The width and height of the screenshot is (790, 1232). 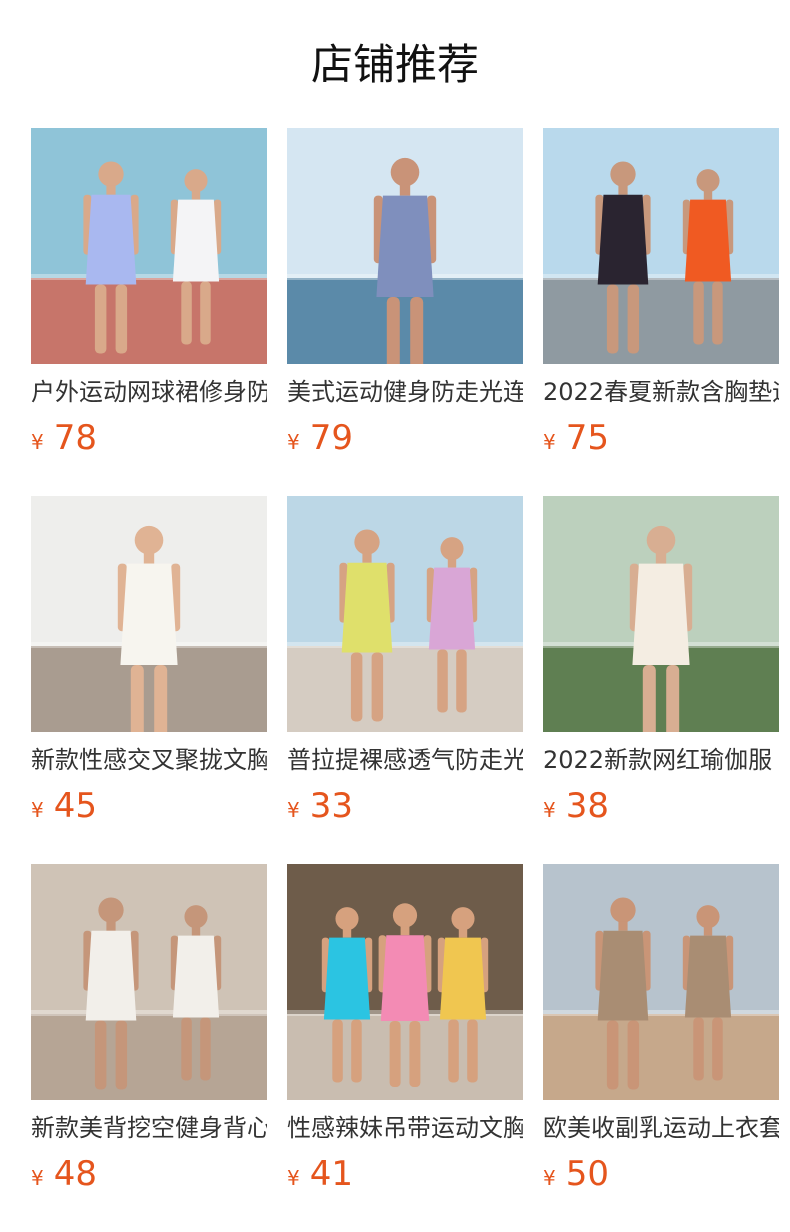 I want to click on product-price: ¥ 45, so click(x=64, y=806).